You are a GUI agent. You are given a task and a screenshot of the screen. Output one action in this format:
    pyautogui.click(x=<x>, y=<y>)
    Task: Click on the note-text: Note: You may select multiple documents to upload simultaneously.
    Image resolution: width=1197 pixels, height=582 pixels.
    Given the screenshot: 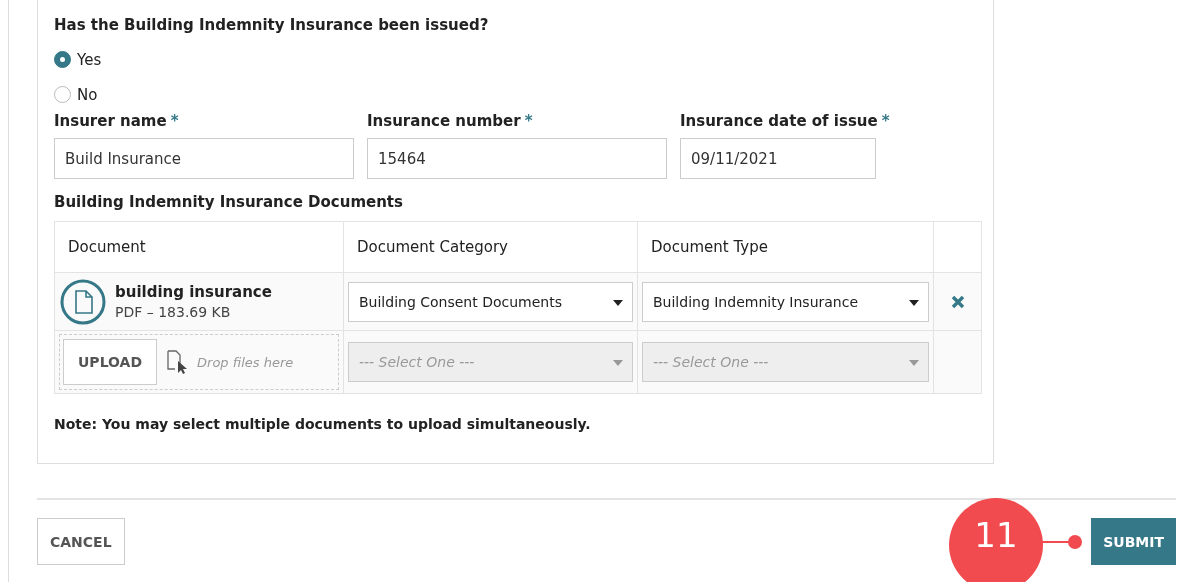 What is the action you would take?
    pyautogui.click(x=323, y=424)
    